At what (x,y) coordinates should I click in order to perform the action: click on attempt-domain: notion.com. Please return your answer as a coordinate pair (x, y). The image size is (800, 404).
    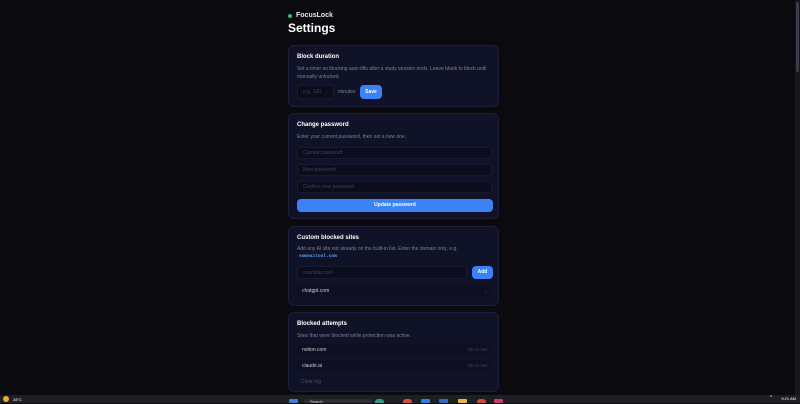
    Looking at the image, I should click on (314, 349).